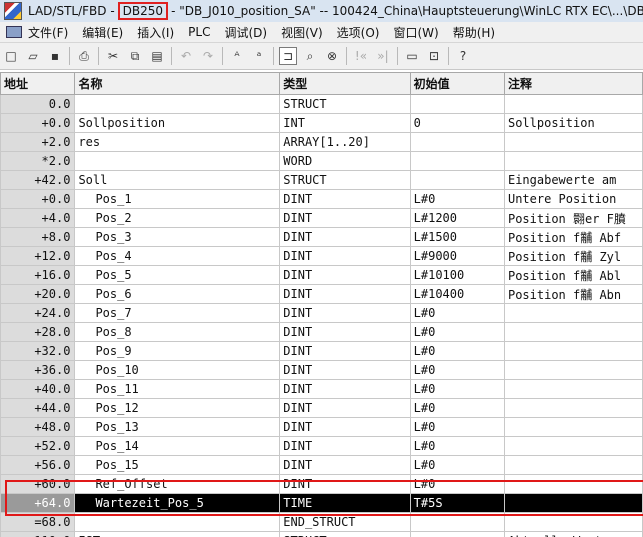 The image size is (643, 537). I want to click on table-row: +20.0 Pos_6 DINT L#10400 Position f黼 Abn, so click(321, 294).